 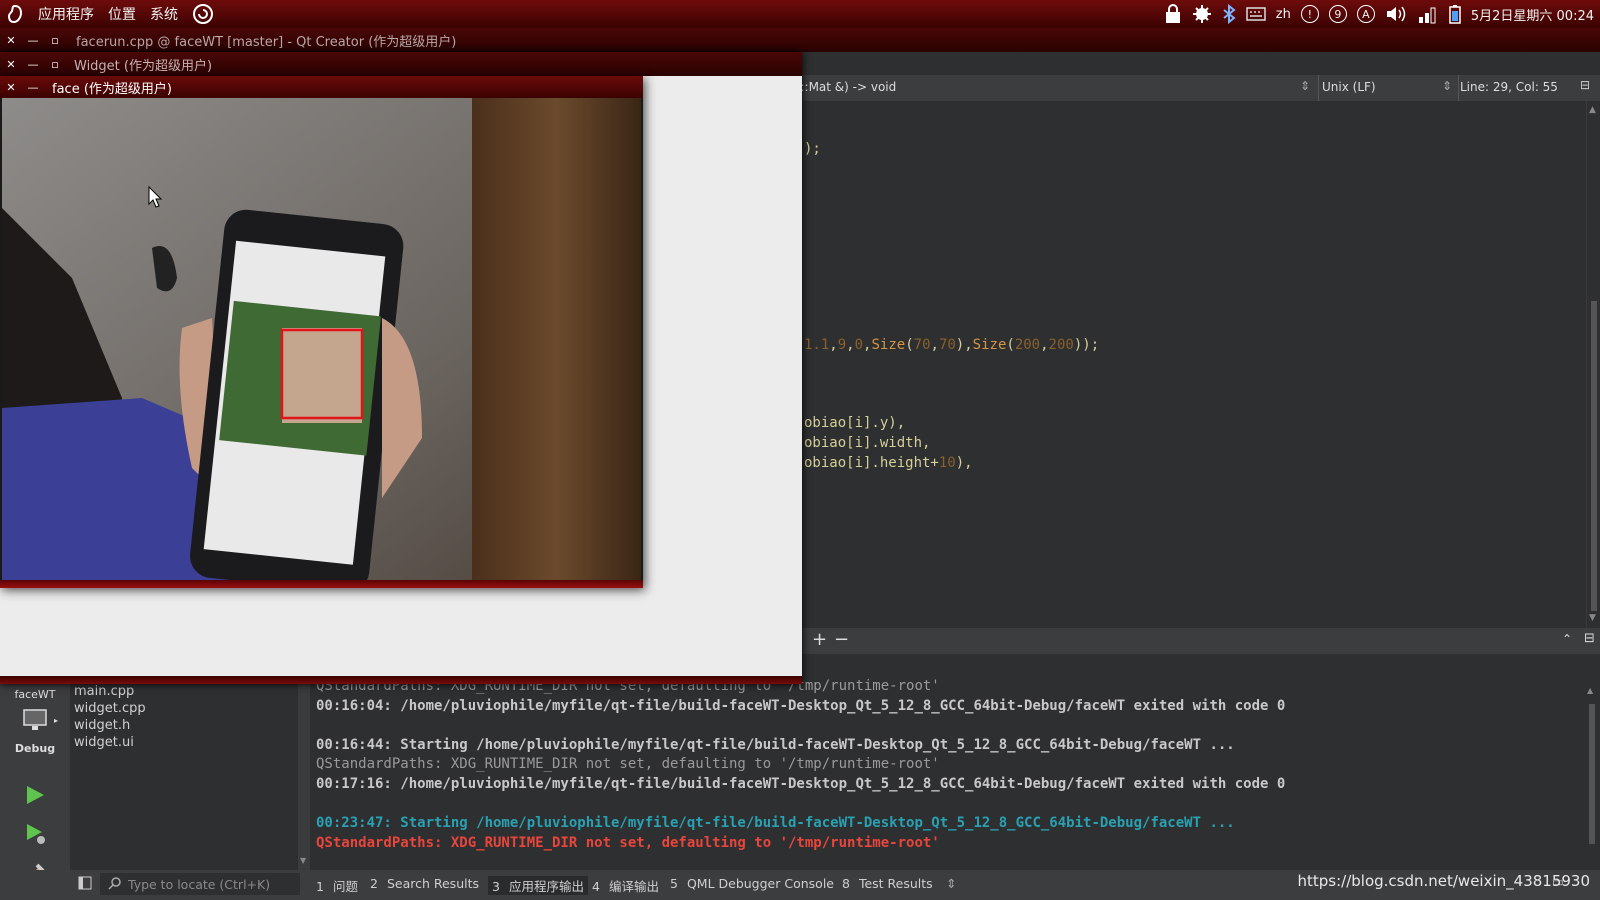 What do you see at coordinates (35, 783) in the screenshot?
I see `mode-sidebar: faceWT ▸ Debug` at bounding box center [35, 783].